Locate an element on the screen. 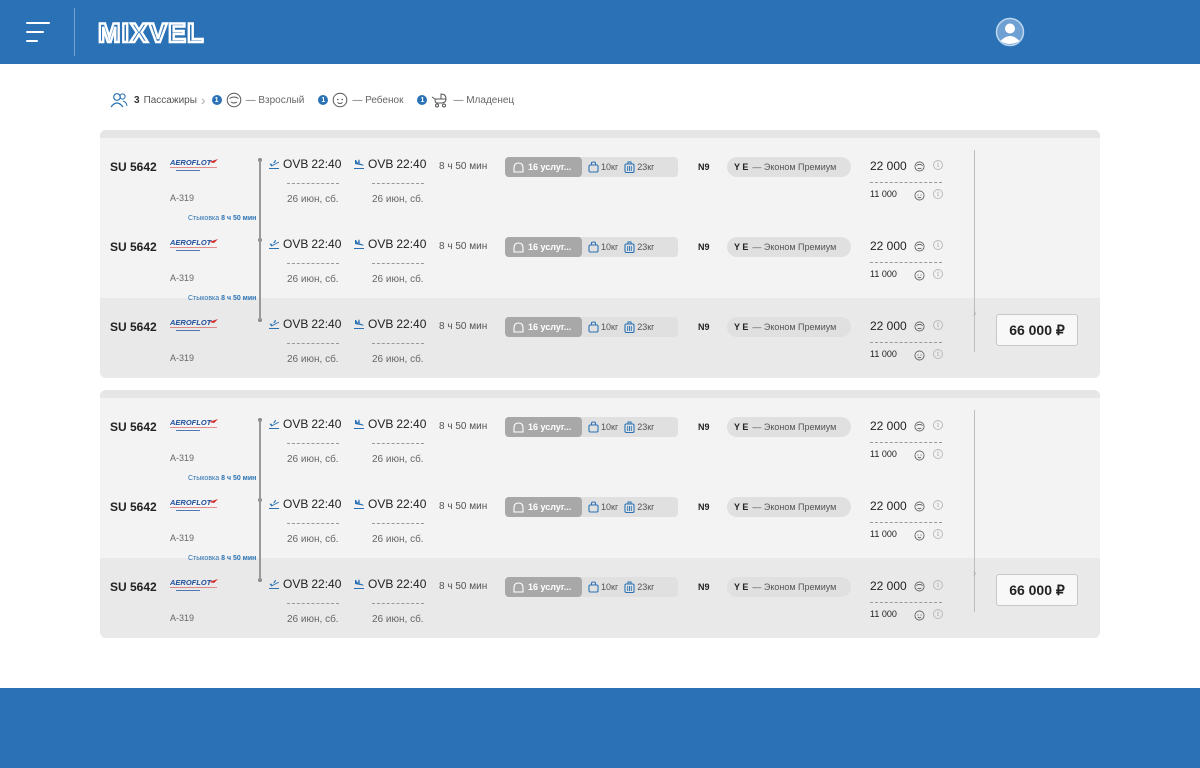 The width and height of the screenshot is (1200, 768). hand-luggage-weight: 10кг is located at coordinates (610, 587).